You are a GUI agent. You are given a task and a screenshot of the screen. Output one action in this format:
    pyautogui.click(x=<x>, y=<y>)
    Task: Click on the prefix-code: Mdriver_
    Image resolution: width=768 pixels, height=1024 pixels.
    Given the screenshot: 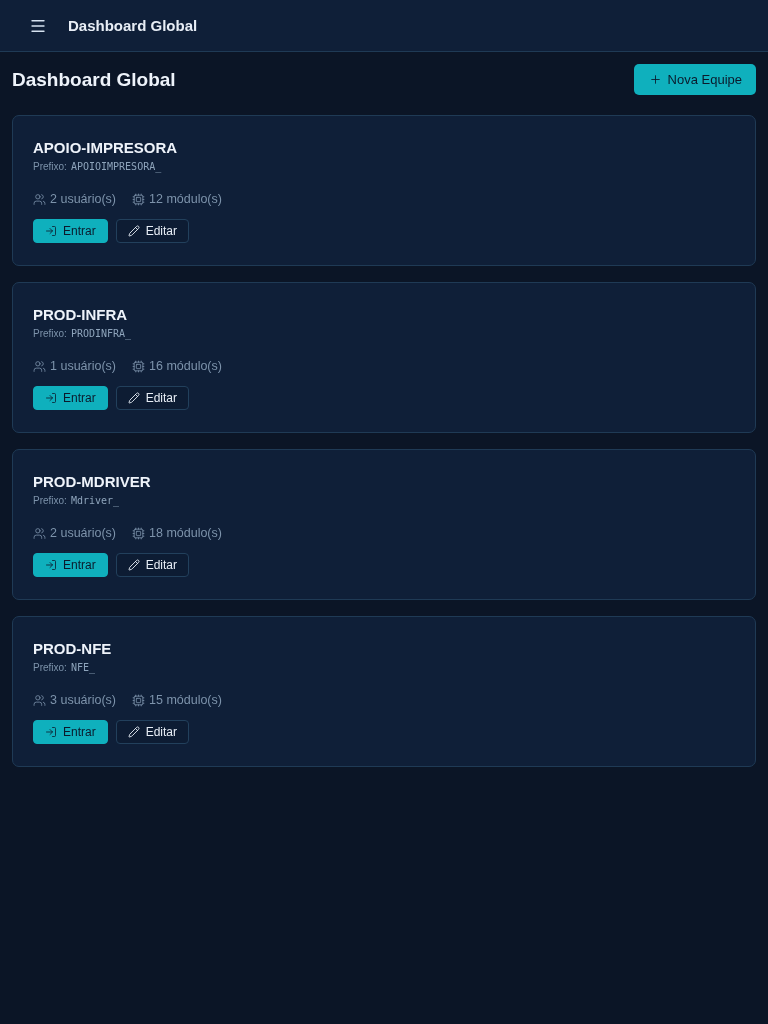 What is the action you would take?
    pyautogui.click(x=95, y=501)
    